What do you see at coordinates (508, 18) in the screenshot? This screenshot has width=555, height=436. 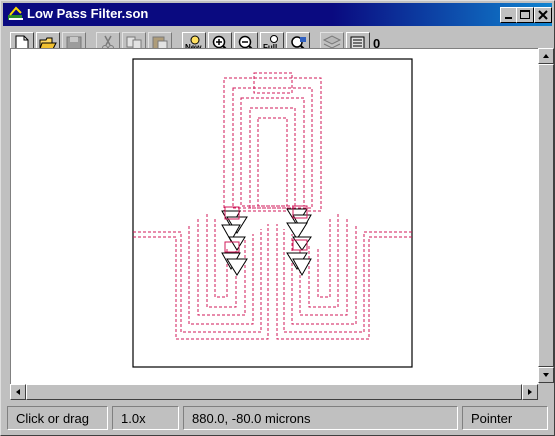 I see `minimize-icon` at bounding box center [508, 18].